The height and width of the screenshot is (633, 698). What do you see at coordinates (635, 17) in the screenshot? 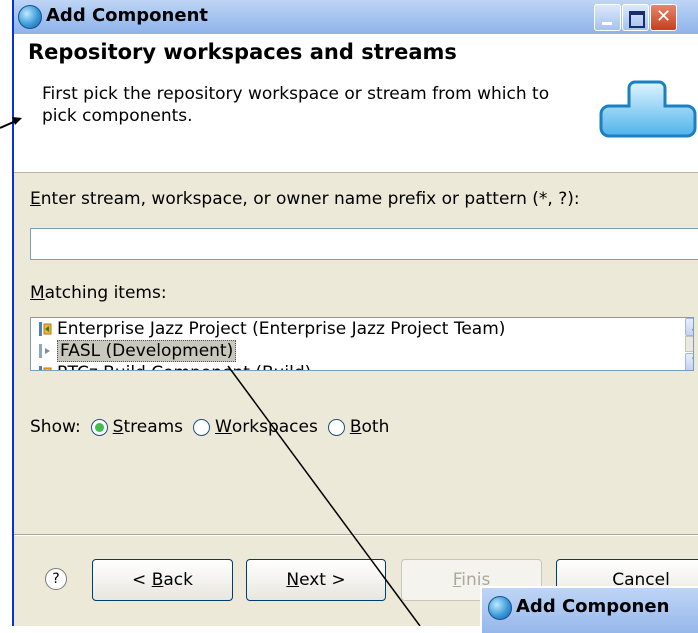
I see `maximize-button` at bounding box center [635, 17].